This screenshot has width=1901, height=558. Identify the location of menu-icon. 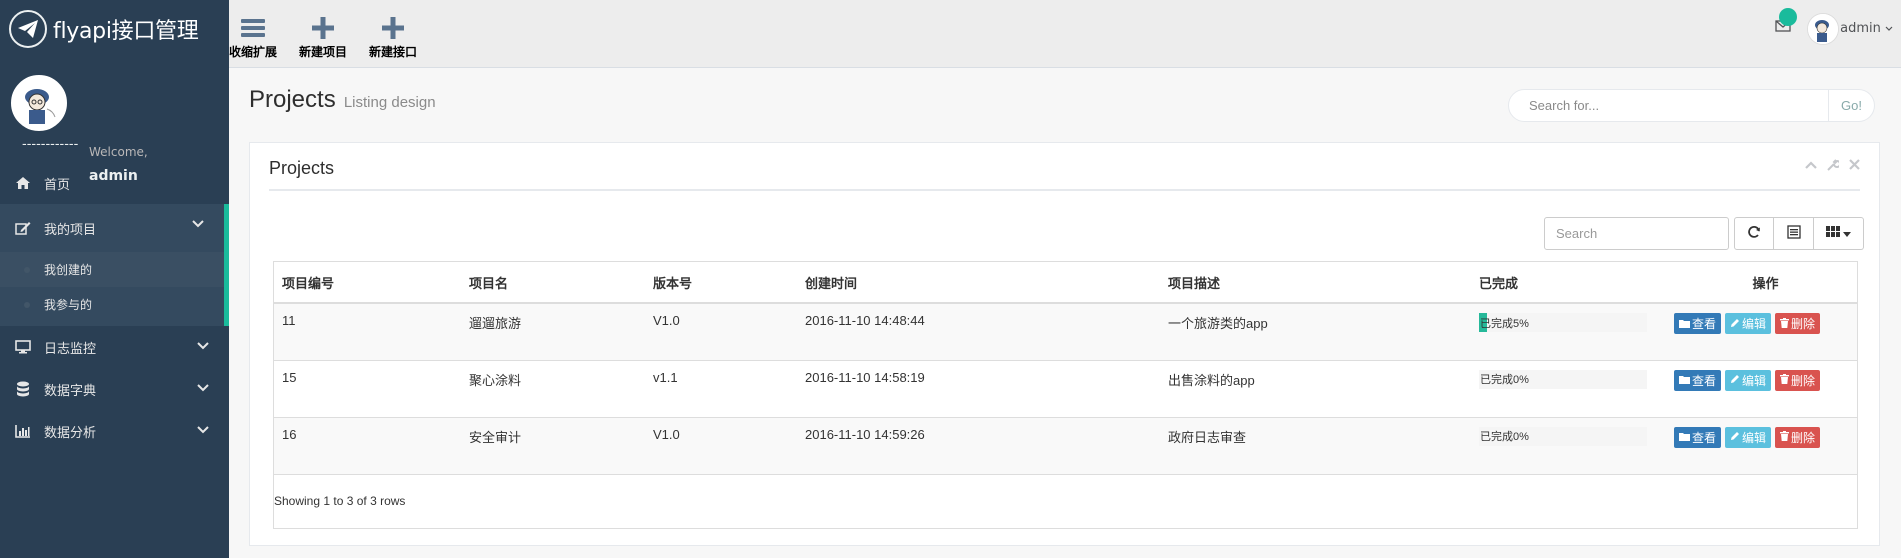
(253, 28).